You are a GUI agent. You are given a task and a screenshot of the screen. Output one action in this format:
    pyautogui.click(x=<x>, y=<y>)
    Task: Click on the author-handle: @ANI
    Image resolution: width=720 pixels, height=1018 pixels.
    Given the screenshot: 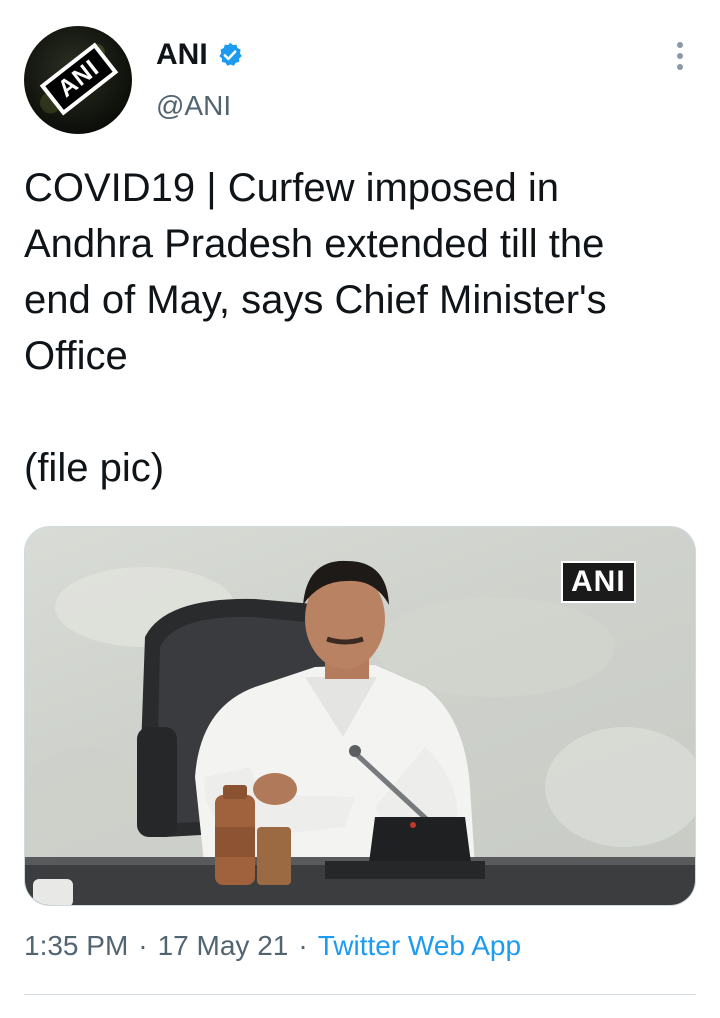 What is the action you would take?
    pyautogui.click(x=193, y=106)
    